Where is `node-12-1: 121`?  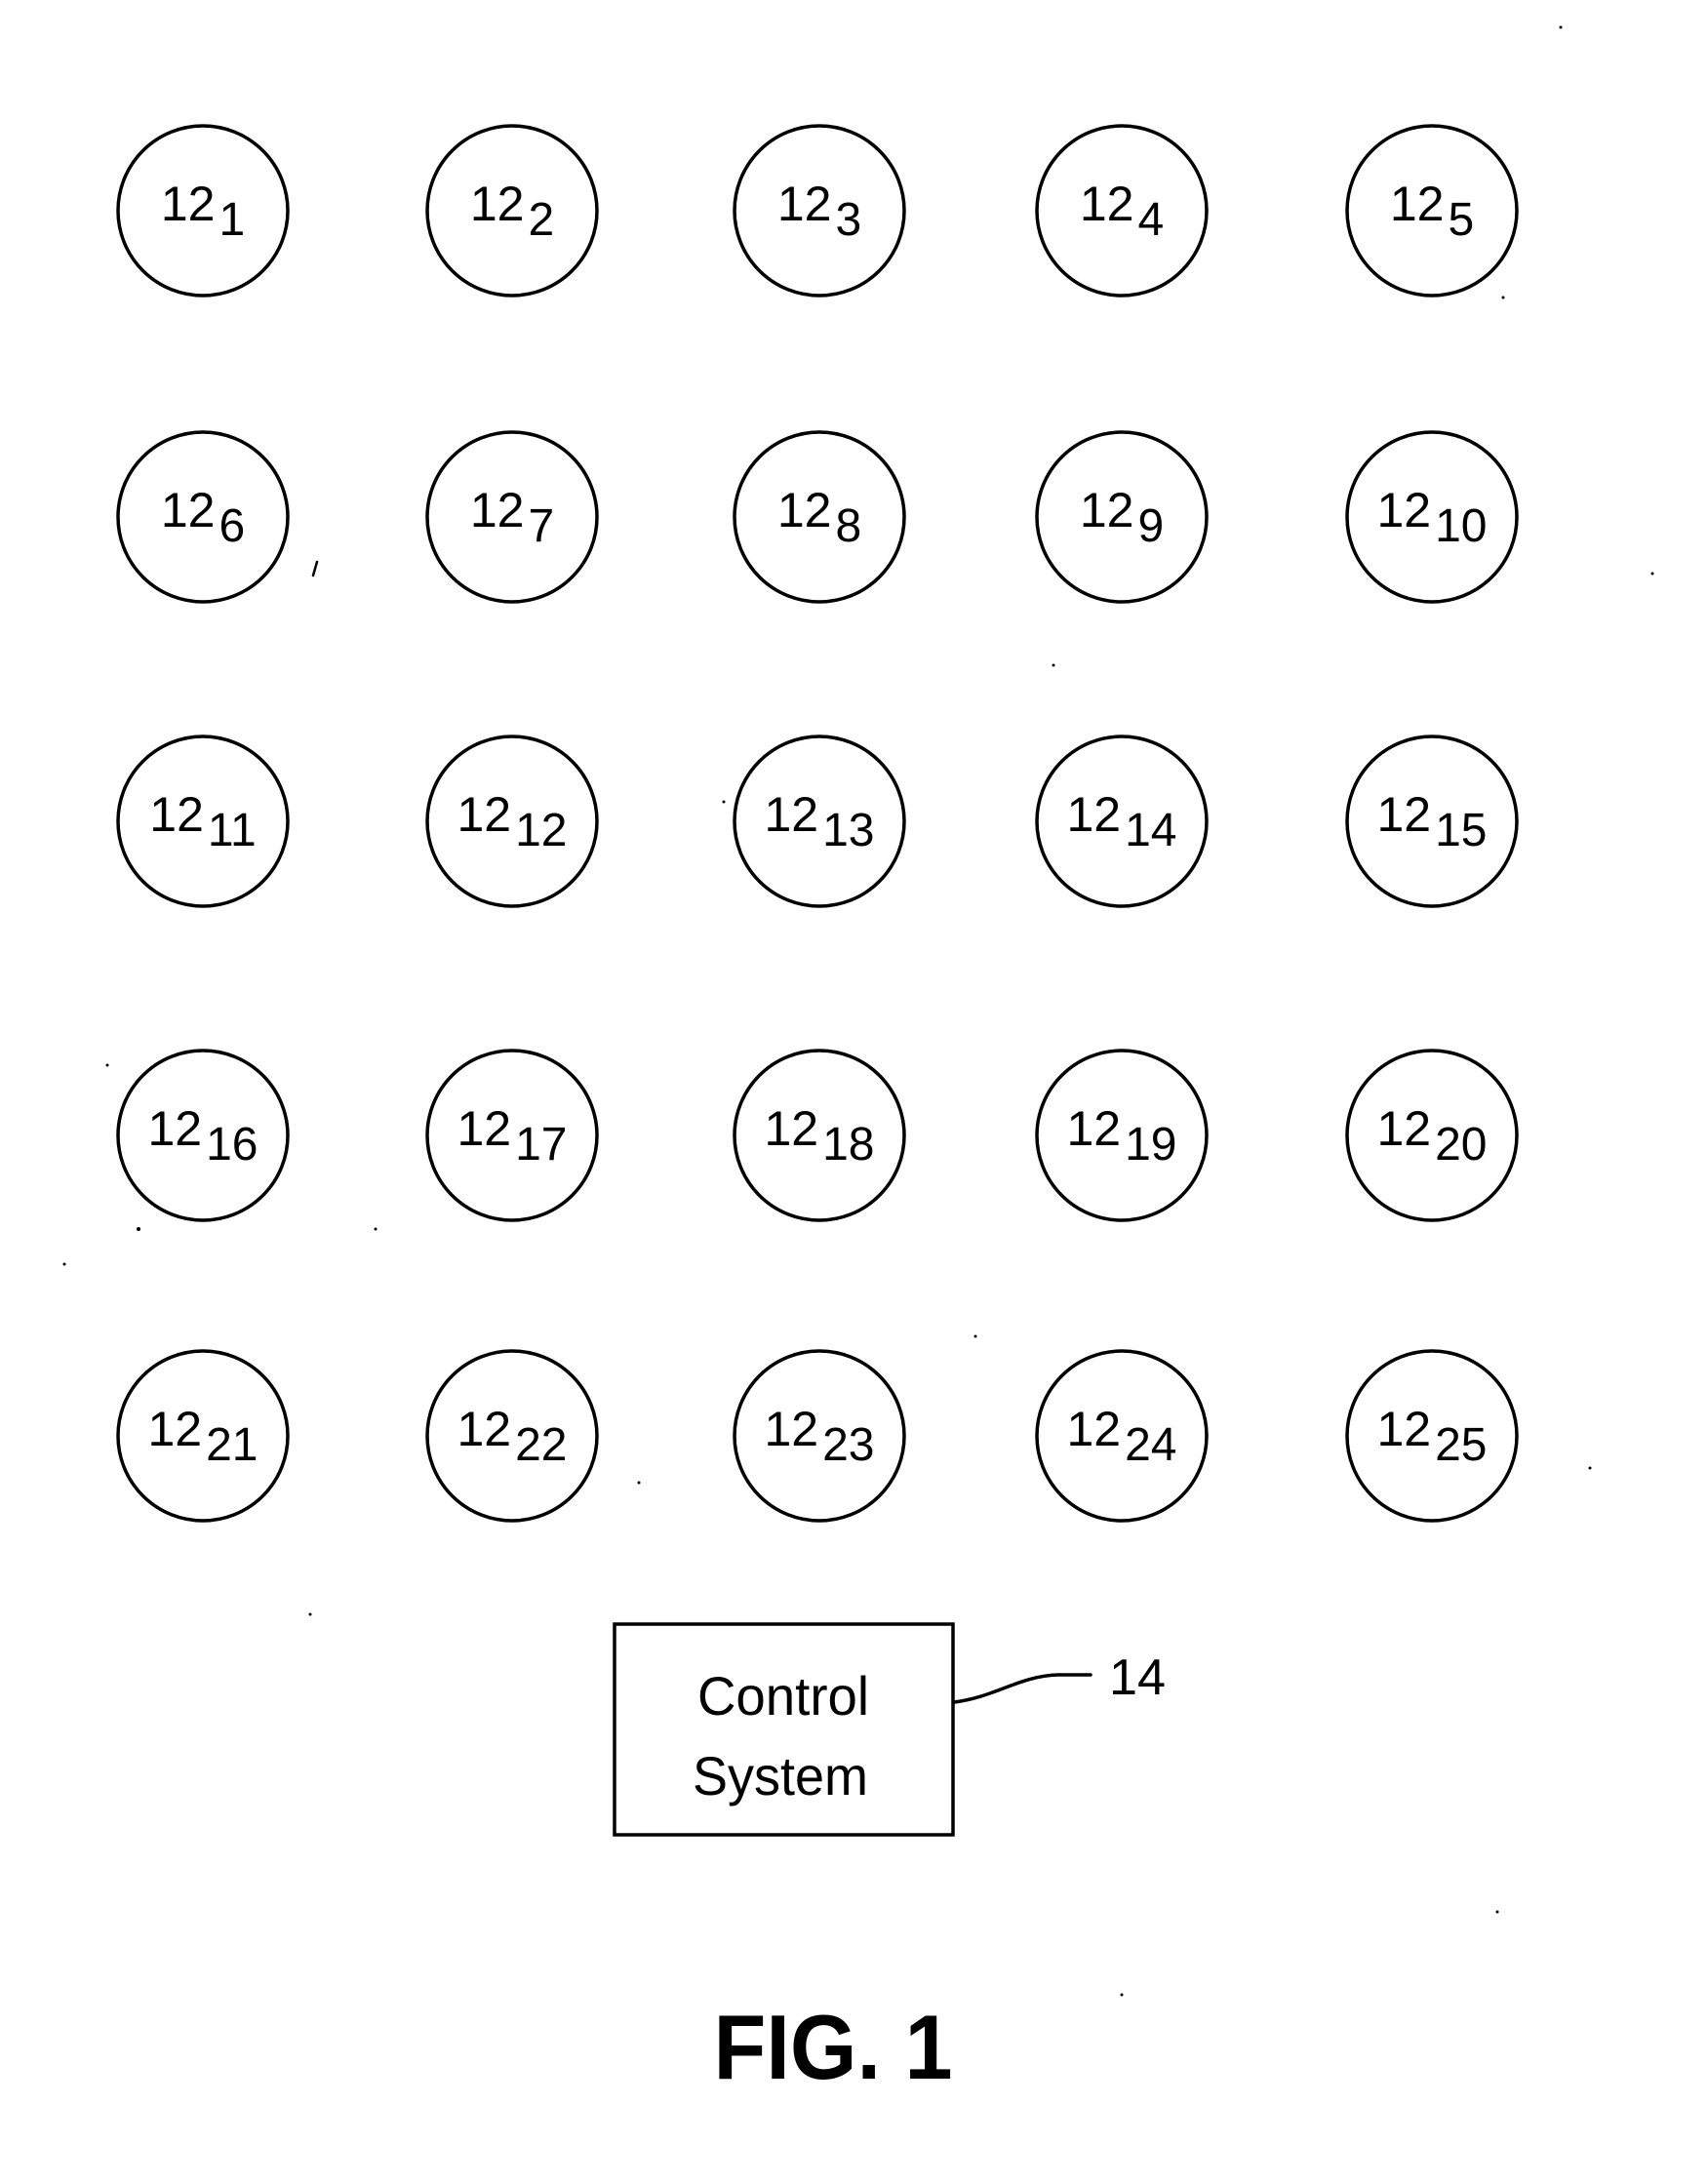 node-12-1: 121 is located at coordinates (203, 211).